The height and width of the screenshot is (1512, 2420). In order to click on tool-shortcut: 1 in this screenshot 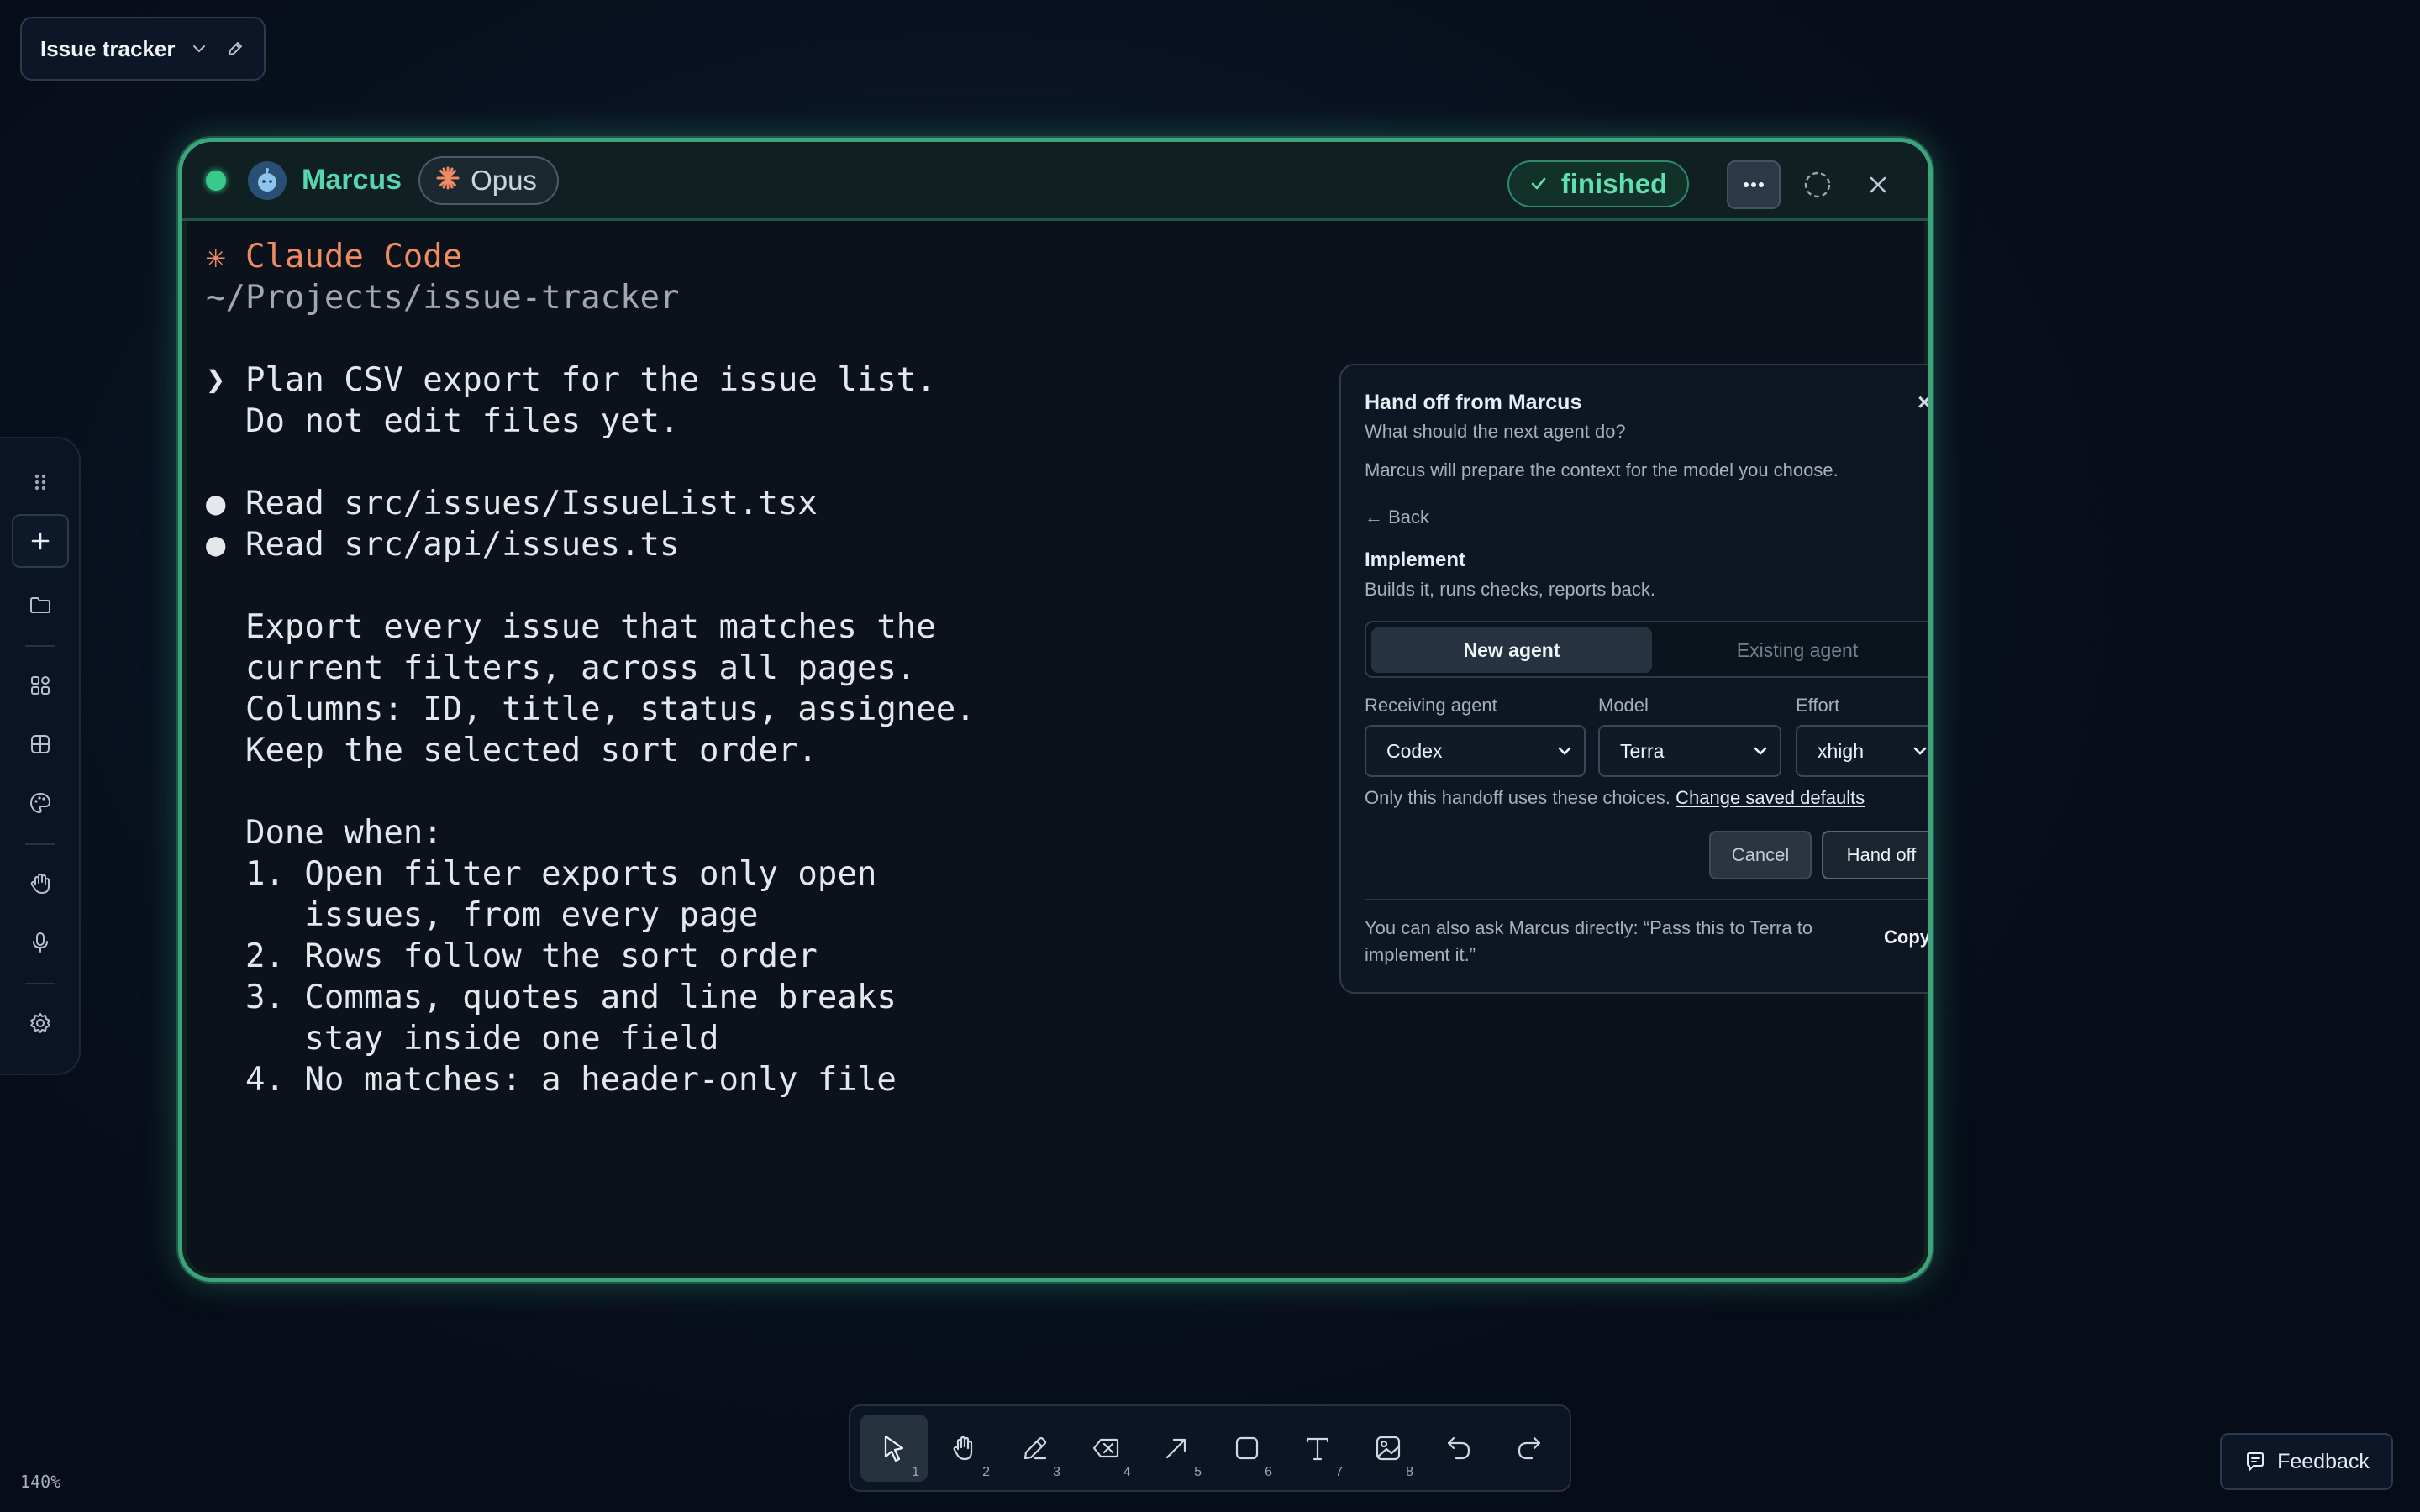, I will do `click(915, 1472)`.